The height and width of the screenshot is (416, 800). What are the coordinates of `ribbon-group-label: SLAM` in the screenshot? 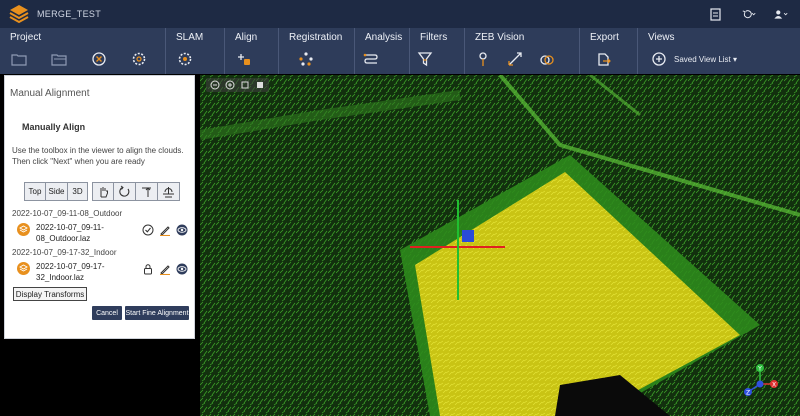 It's located at (190, 37).